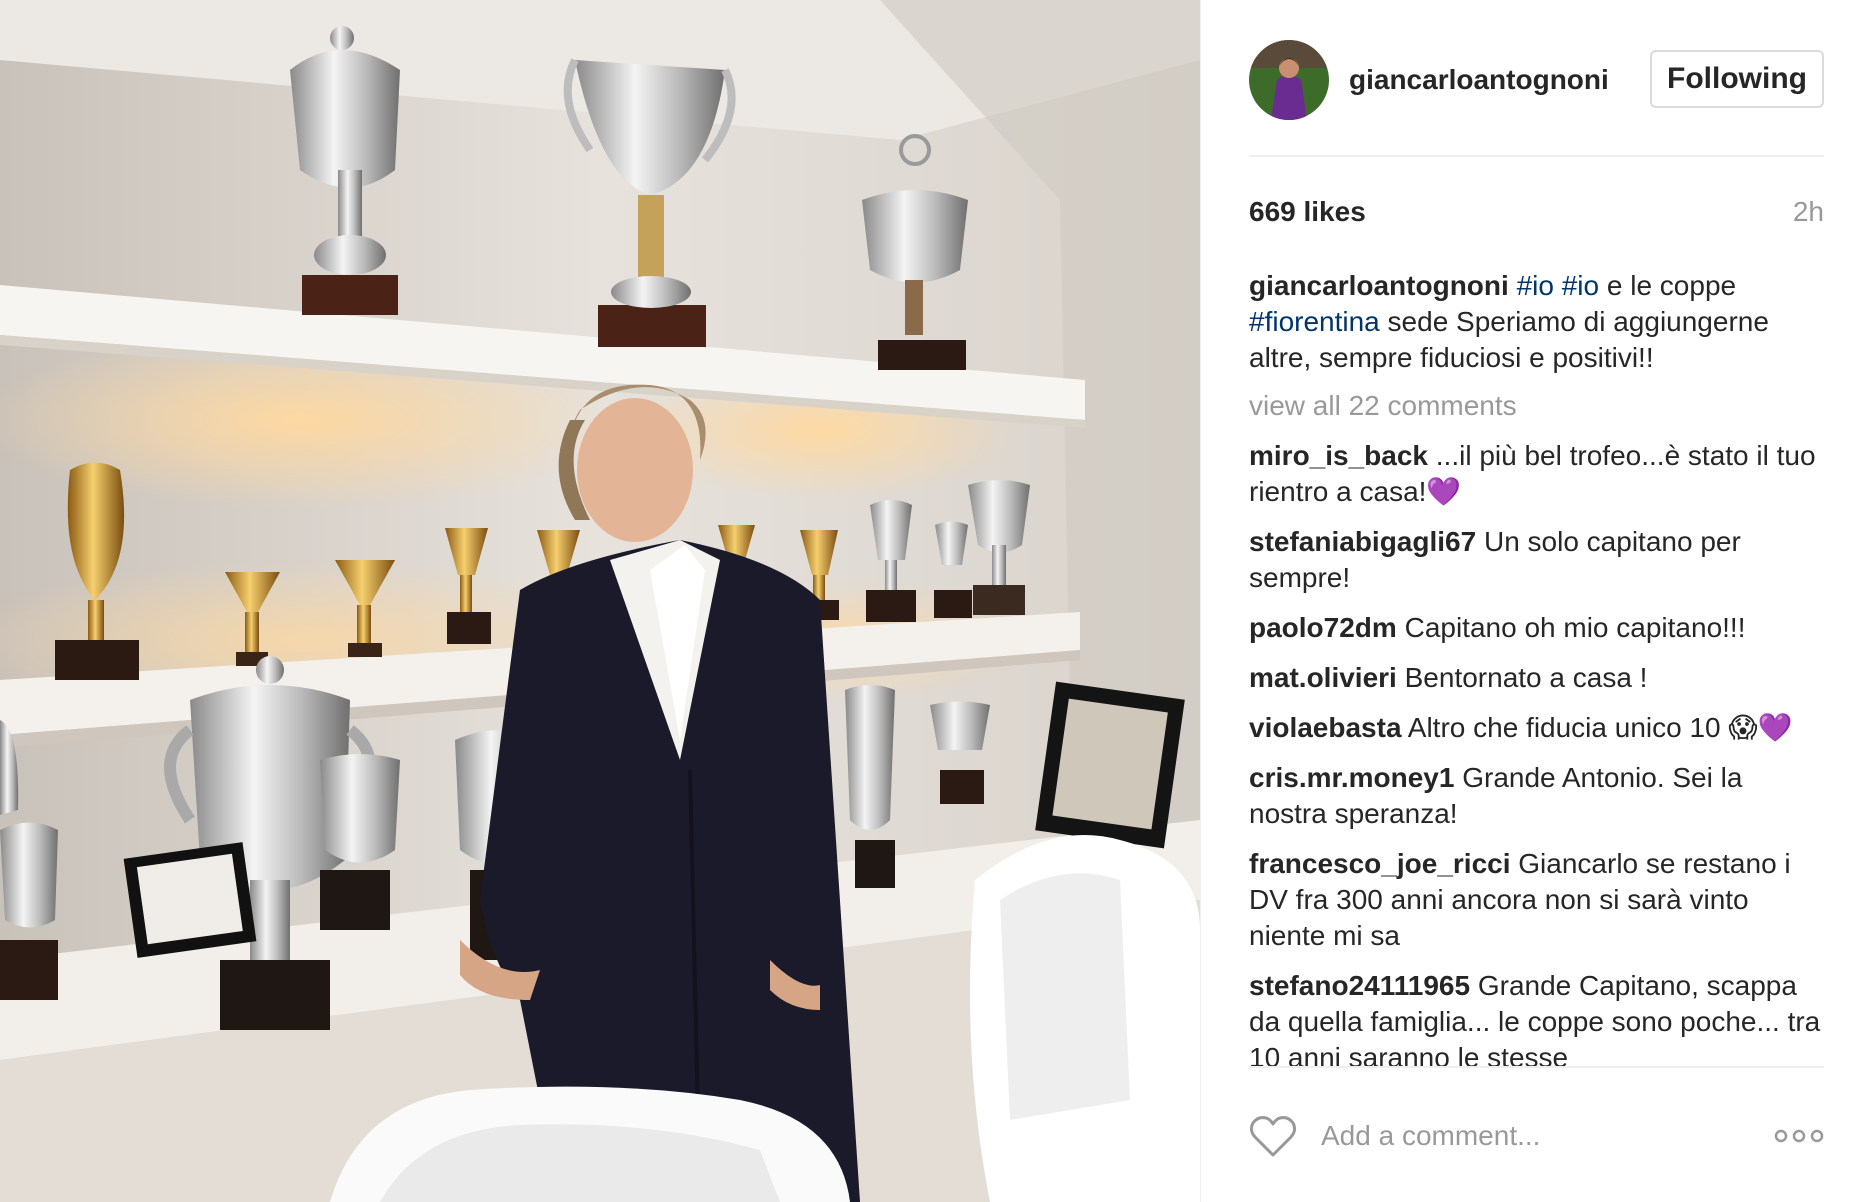  Describe the element at coordinates (1380, 863) in the screenshot. I see `comment-username: francesco_joe_ricci` at that location.